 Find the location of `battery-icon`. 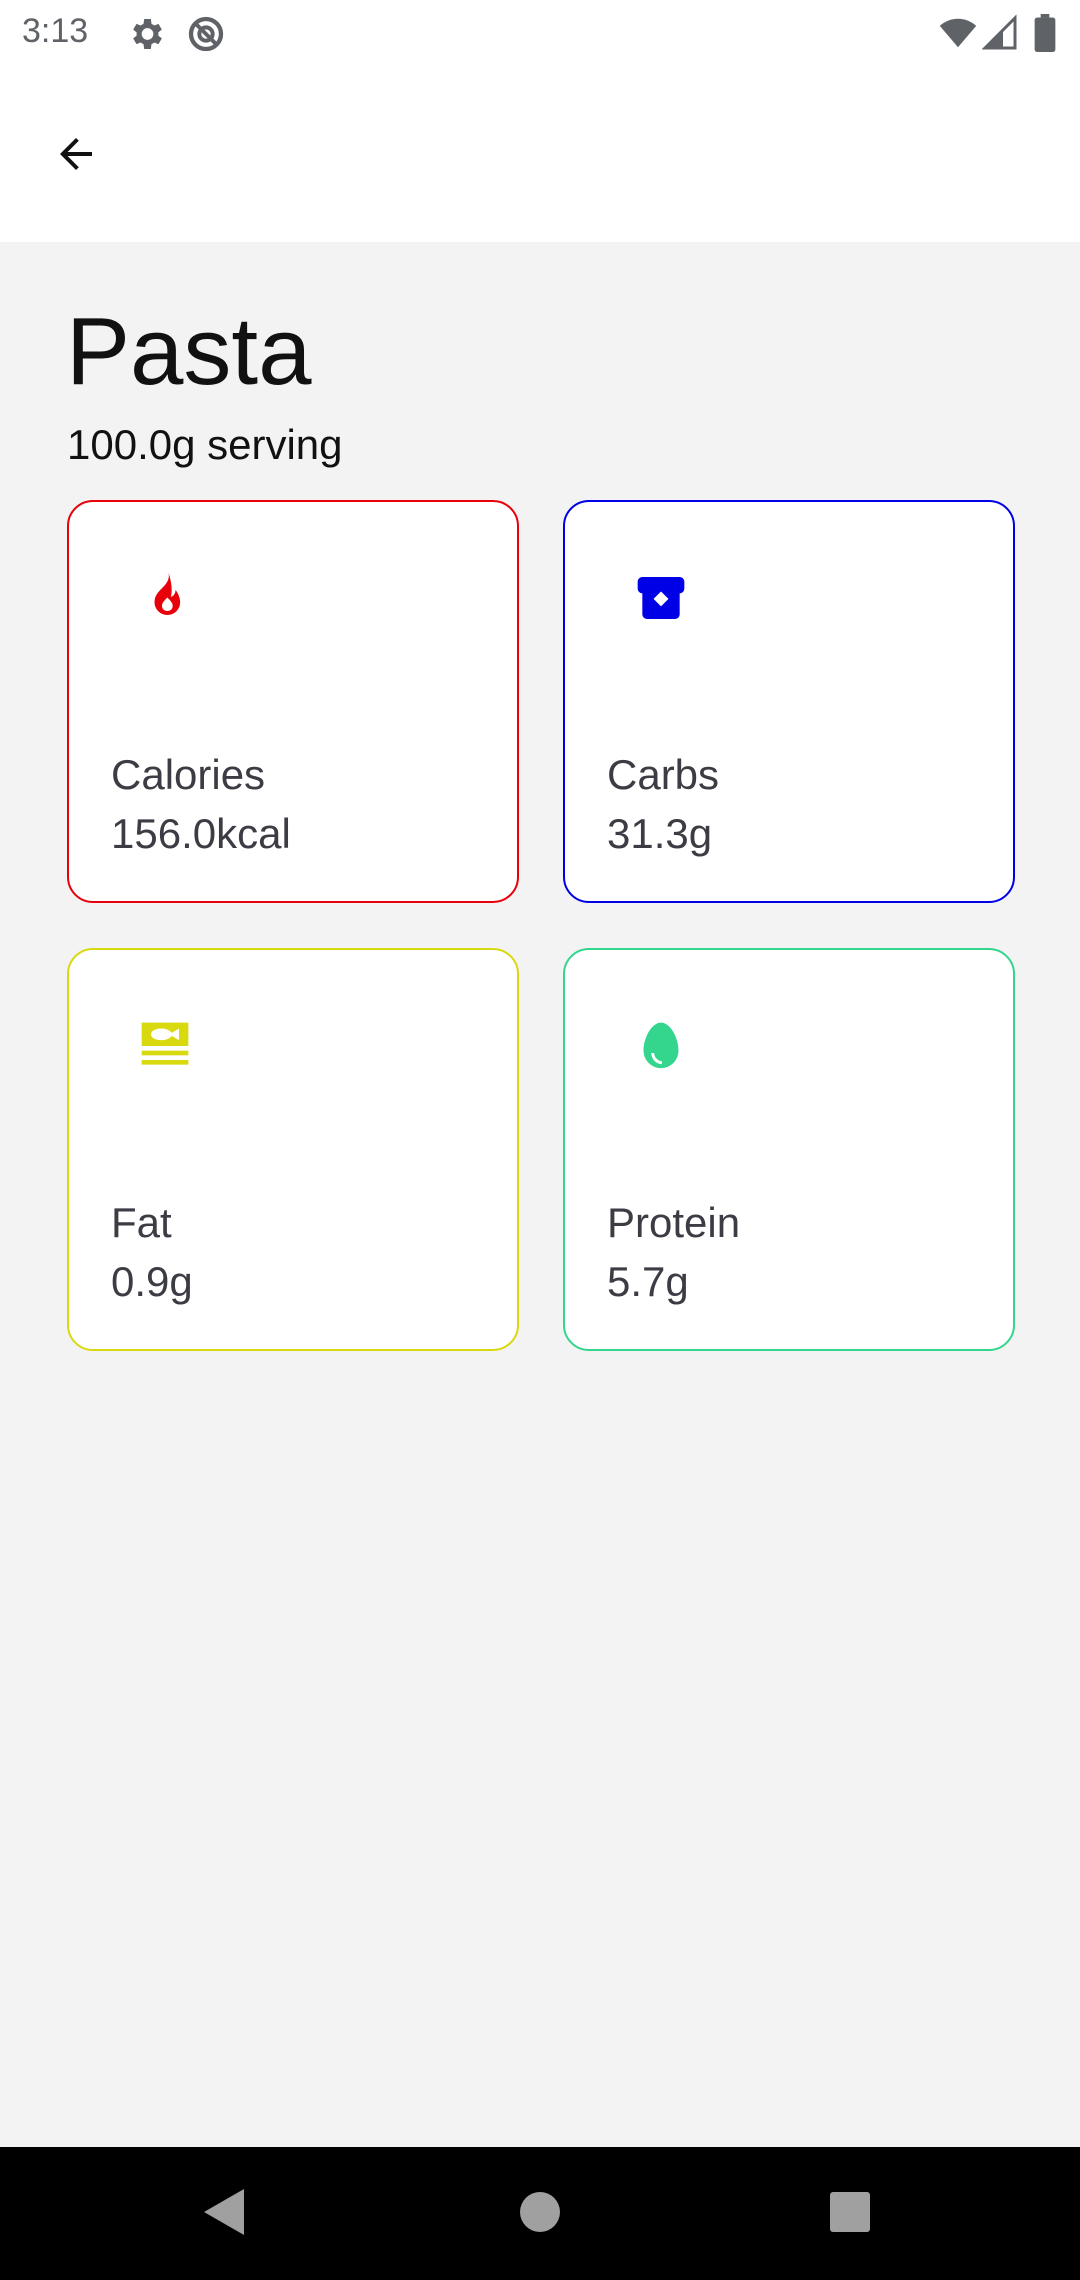

battery-icon is located at coordinates (1045, 33).